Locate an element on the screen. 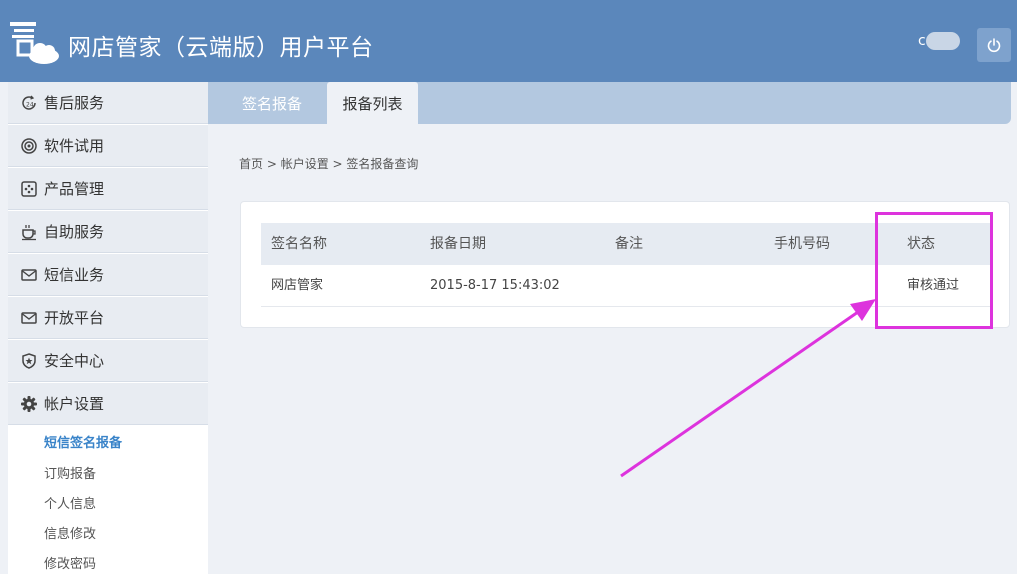 Image resolution: width=1017 pixels, height=574 pixels. sidebar-item-self-service: 自助服务 is located at coordinates (108, 232).